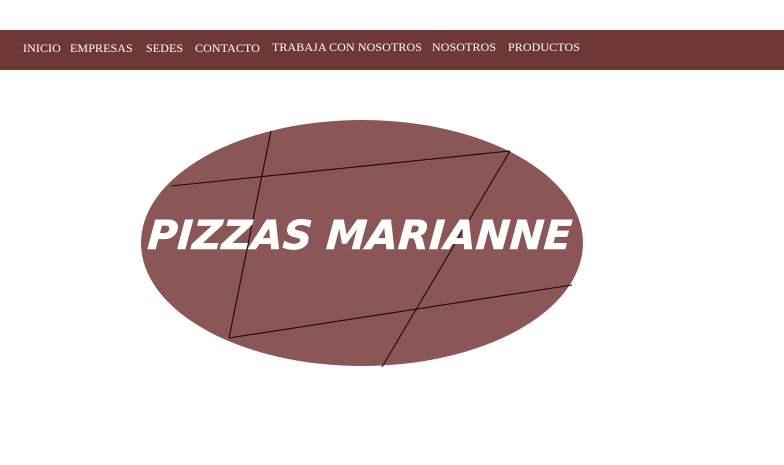 The height and width of the screenshot is (465, 784). Describe the element at coordinates (101, 48) in the screenshot. I see `nav-link-empresas: EMPRESAS` at that location.